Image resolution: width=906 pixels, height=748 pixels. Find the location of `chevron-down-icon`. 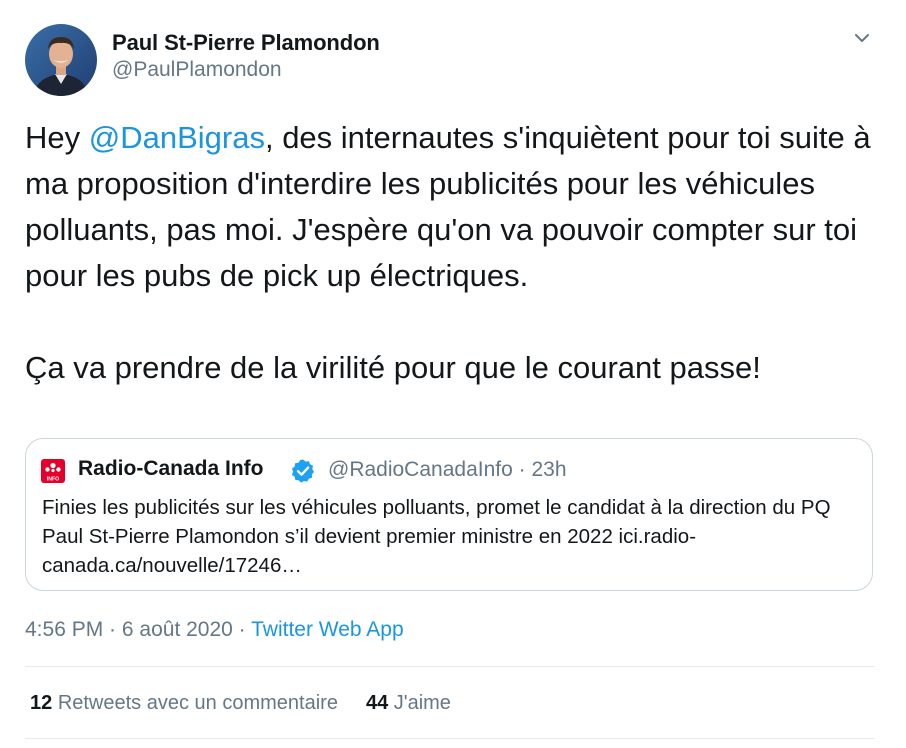

chevron-down-icon is located at coordinates (862, 38).